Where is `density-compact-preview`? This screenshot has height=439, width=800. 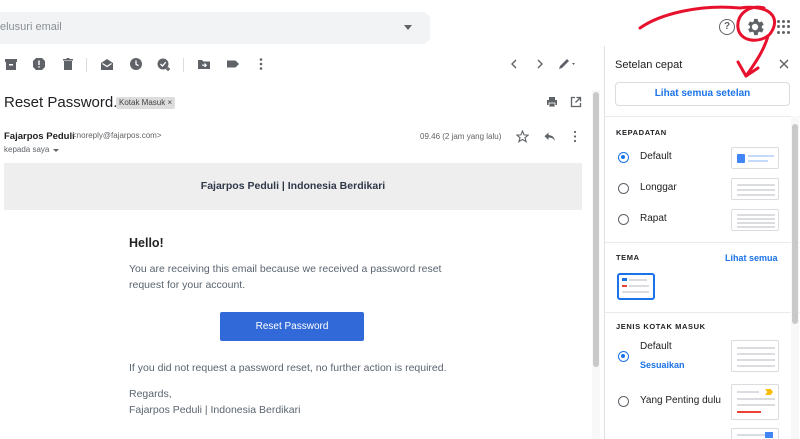 density-compact-preview is located at coordinates (755, 220).